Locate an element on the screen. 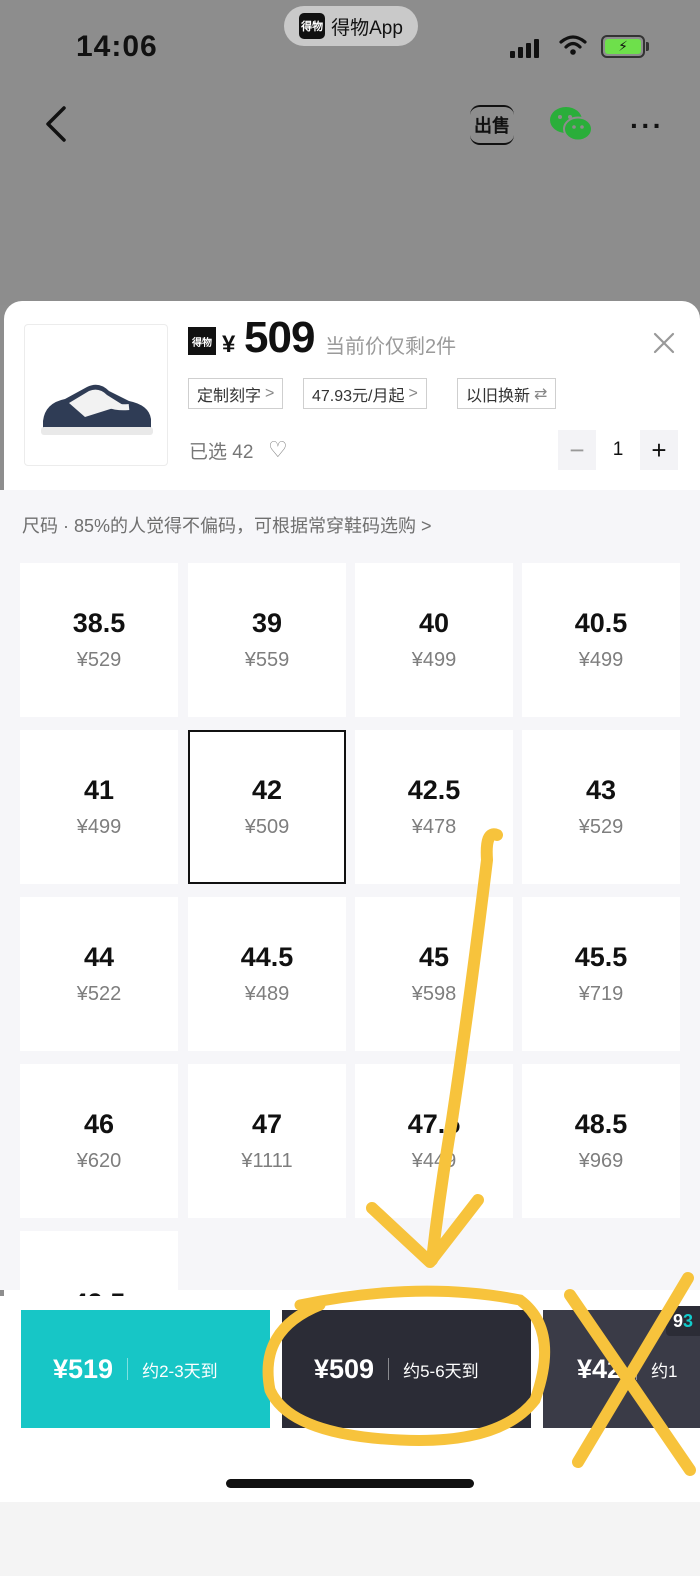 This screenshot has height=1576, width=700. brand-logo: 得物 is located at coordinates (202, 341).